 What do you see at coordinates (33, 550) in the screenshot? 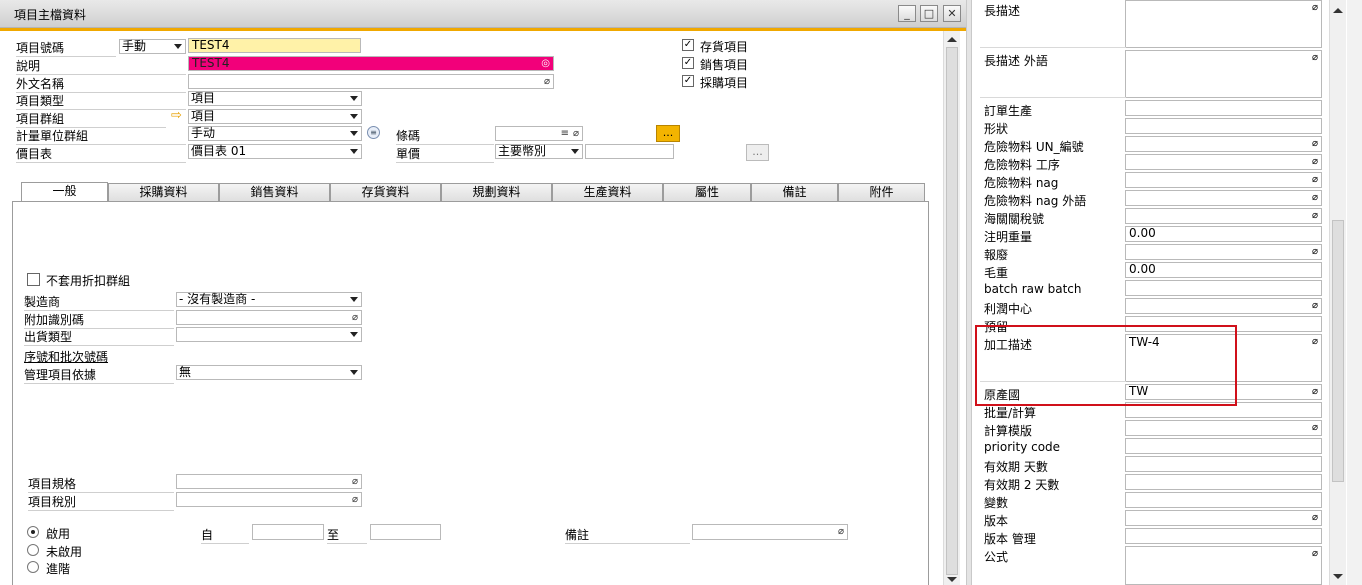
I see `inactive-radio` at bounding box center [33, 550].